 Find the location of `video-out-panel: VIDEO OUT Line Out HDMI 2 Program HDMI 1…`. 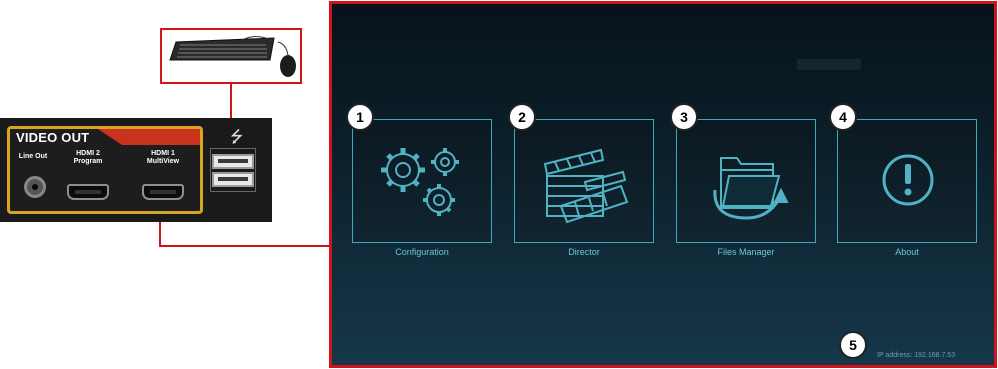

video-out-panel: VIDEO OUT Line Out HDMI 2 Program HDMI 1… is located at coordinates (136, 170).